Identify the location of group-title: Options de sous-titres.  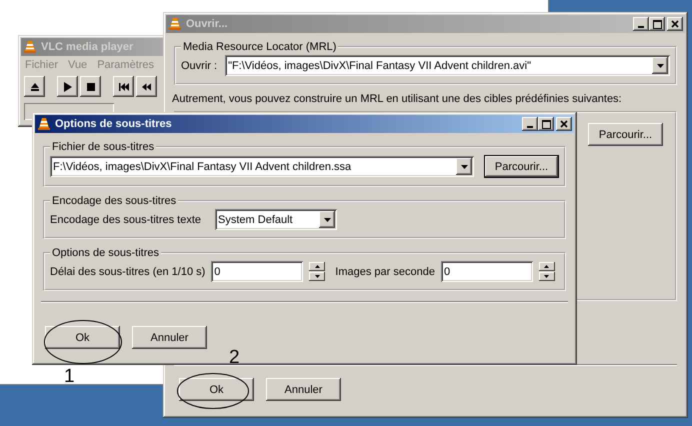
(105, 253).